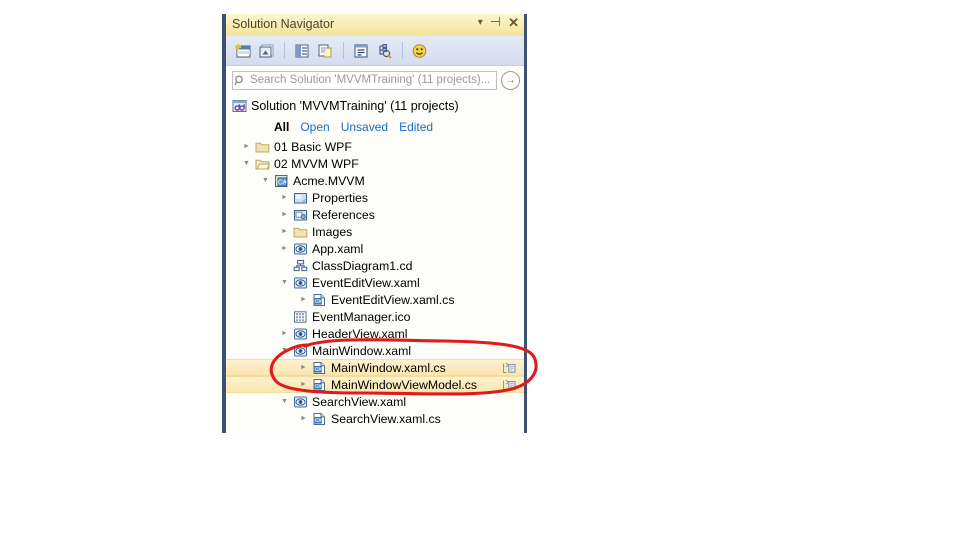 The image size is (960, 540). I want to click on tree-row-label: EventEditView.xaml.cs, so click(393, 299).